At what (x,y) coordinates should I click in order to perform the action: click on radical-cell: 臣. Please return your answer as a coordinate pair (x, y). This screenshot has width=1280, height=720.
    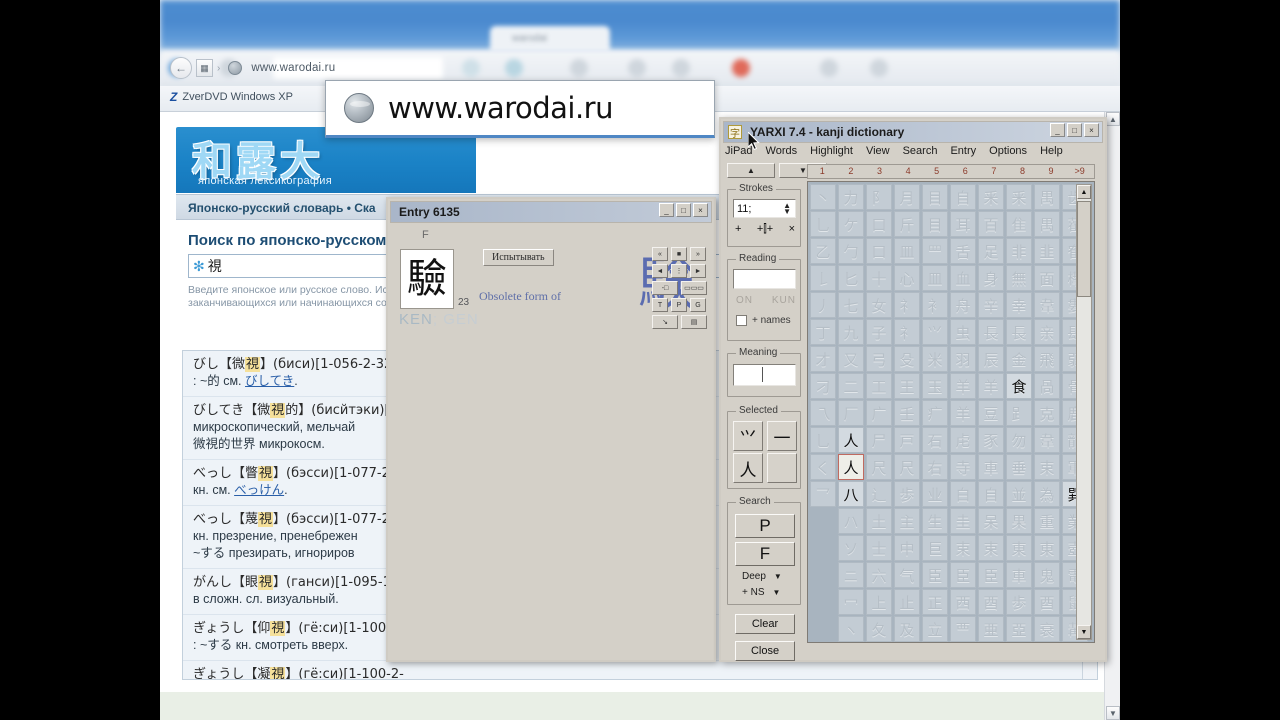
    Looking at the image, I should click on (963, 575).